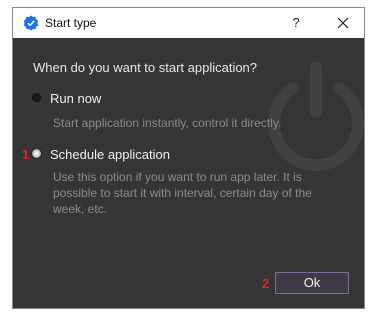 The image size is (376, 316). Describe the element at coordinates (36, 97) in the screenshot. I see `run-now-radio` at that location.